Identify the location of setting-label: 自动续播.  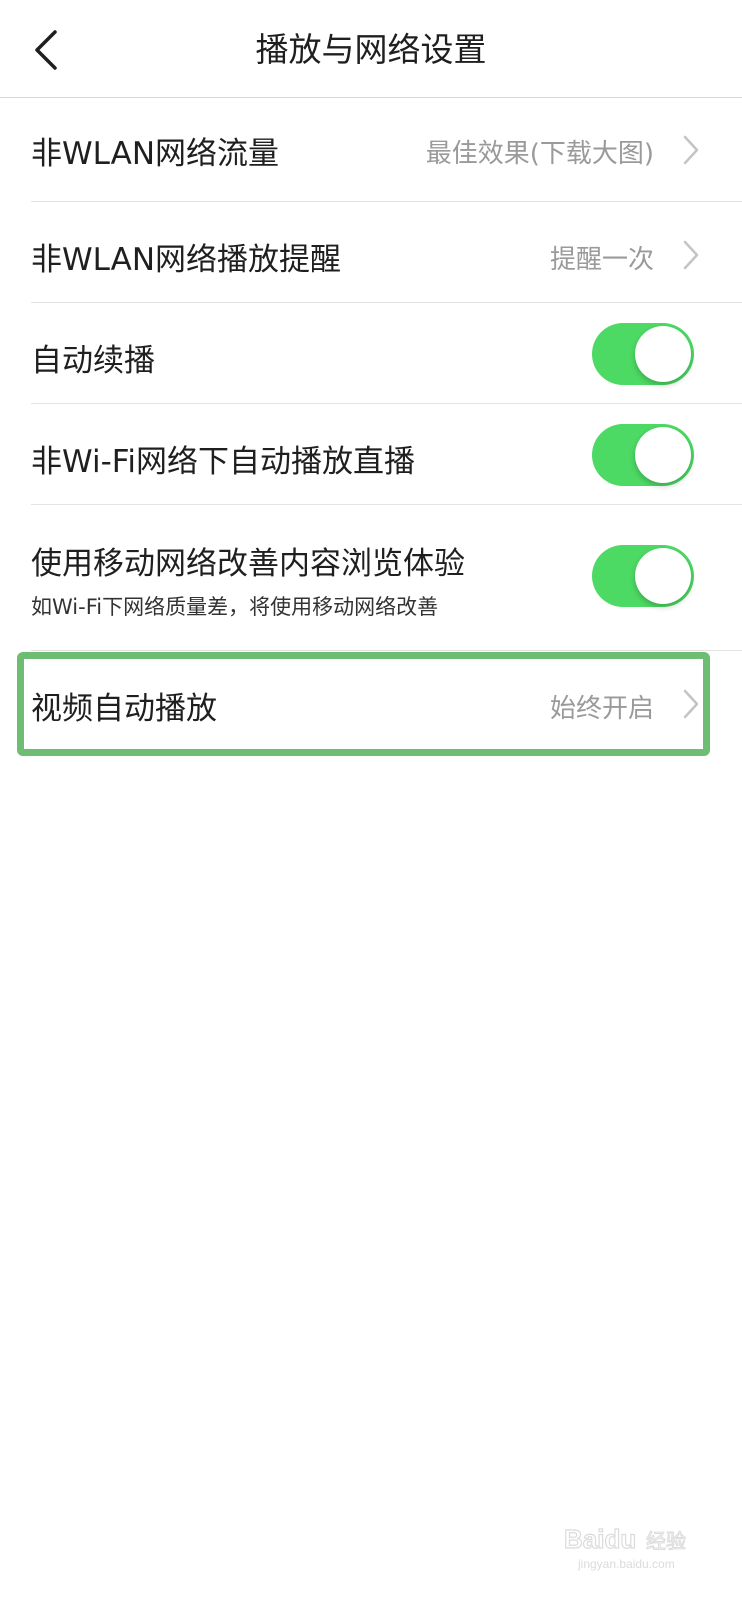
(93, 361).